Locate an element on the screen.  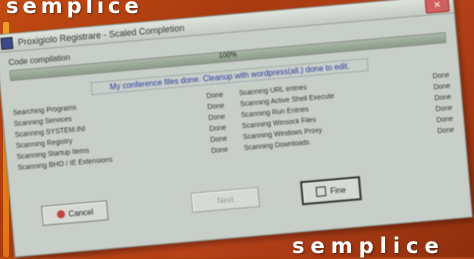
cancel-icon is located at coordinates (60, 214).